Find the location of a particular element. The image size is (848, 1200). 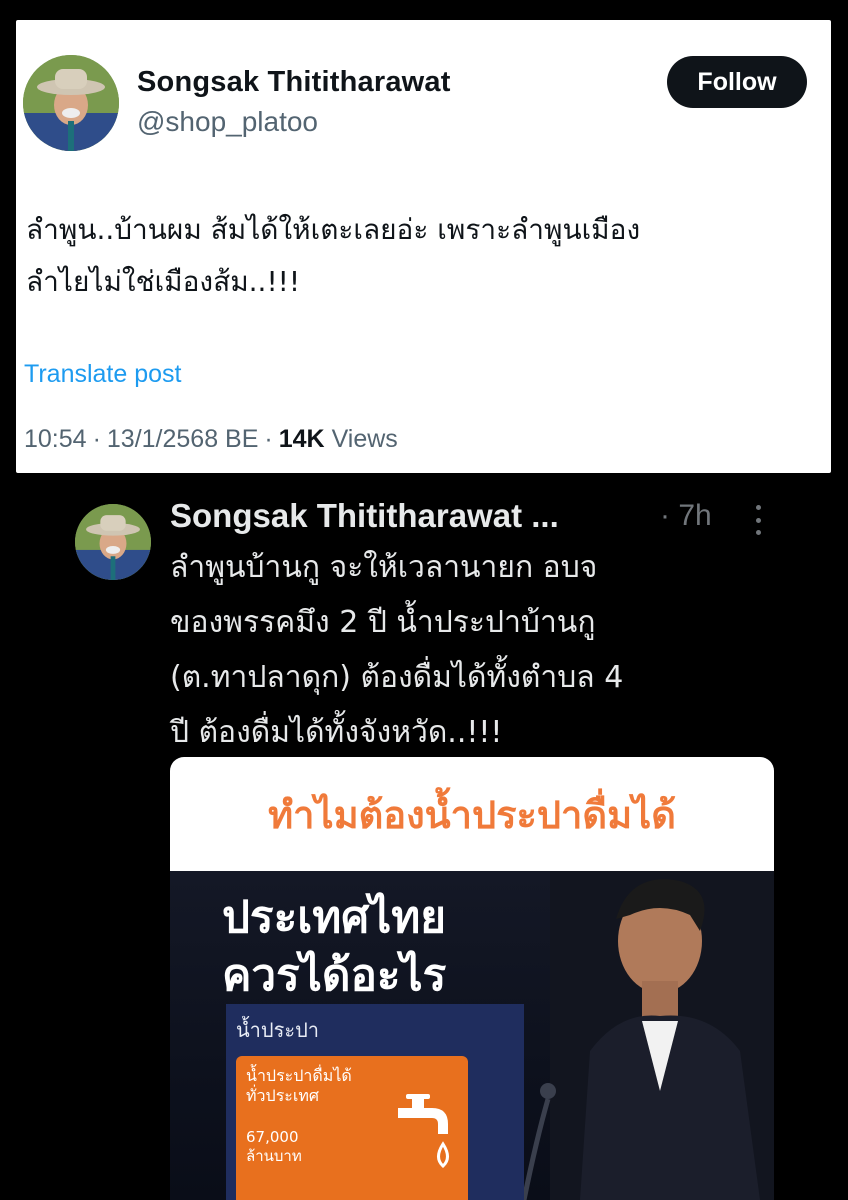

reply-avatar is located at coordinates (113, 542).